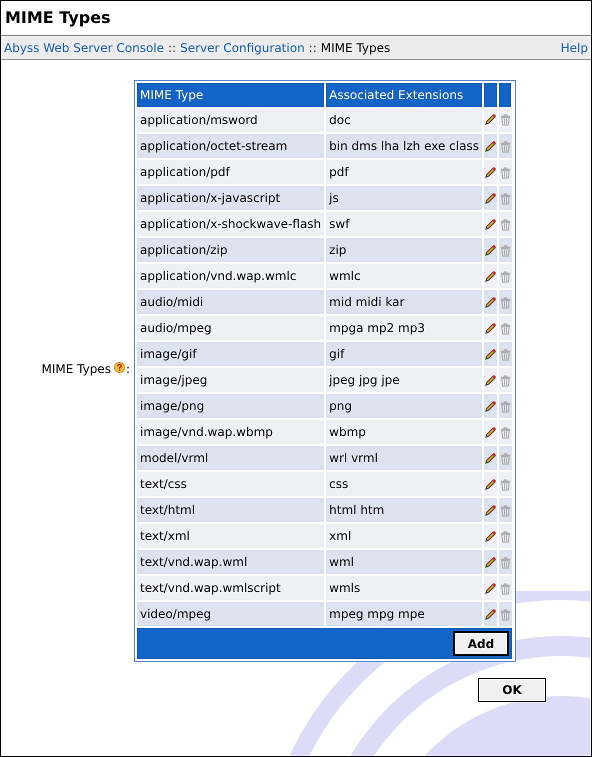 This screenshot has height=757, width=592. I want to click on field-label: MIME Types, so click(76, 369).